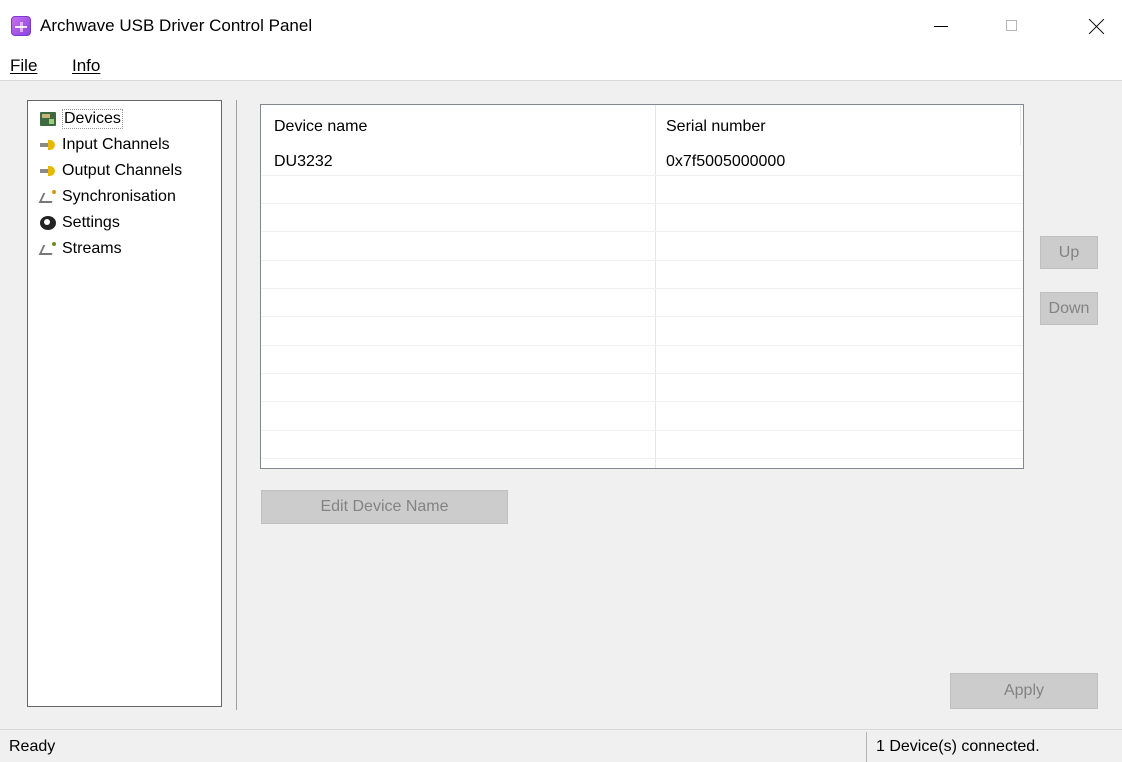 The width and height of the screenshot is (1122, 762). Describe the element at coordinates (92, 248) in the screenshot. I see `tree-item-label: Streams` at that location.